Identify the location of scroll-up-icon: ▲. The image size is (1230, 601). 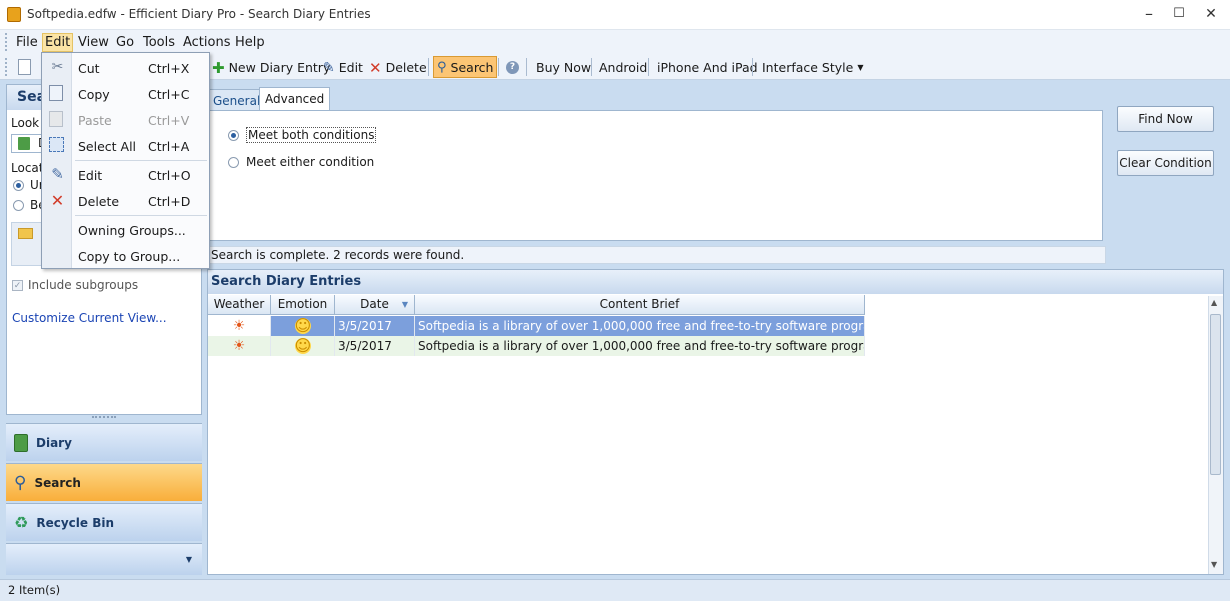
(1214, 302).